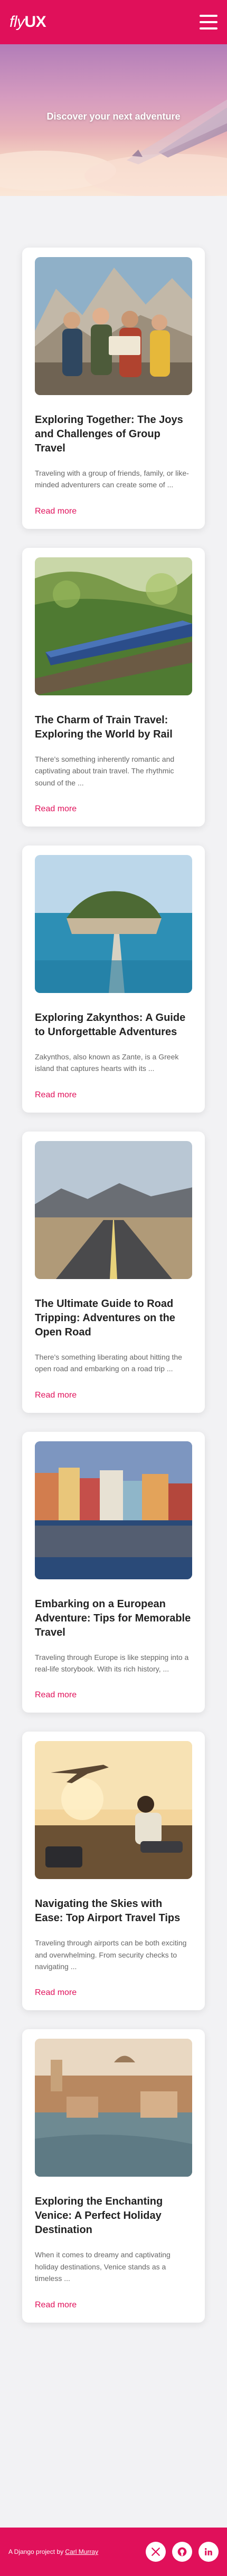 Image resolution: width=227 pixels, height=2576 pixels. What do you see at coordinates (37, 2551) in the screenshot?
I see `footer-prefix: A Django project by` at bounding box center [37, 2551].